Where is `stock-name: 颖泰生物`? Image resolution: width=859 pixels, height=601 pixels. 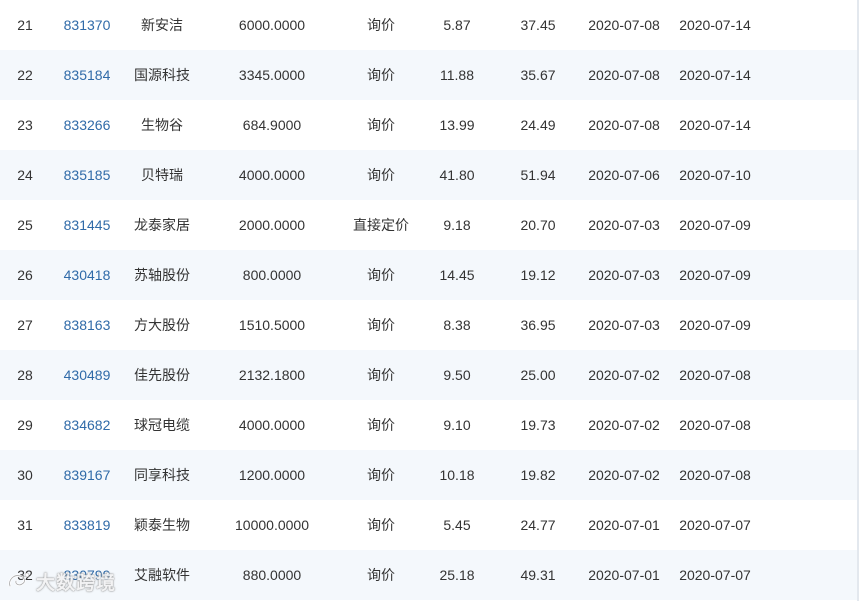
stock-name: 颖泰生物 is located at coordinates (162, 525).